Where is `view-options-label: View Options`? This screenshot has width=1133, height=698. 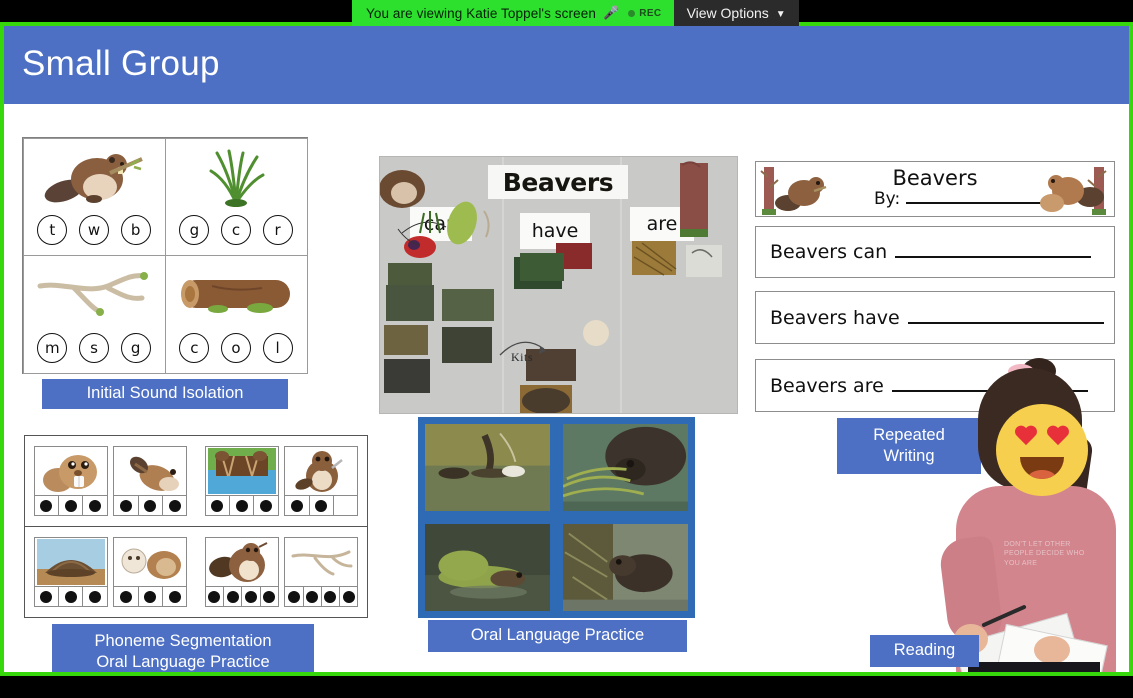 view-options-label: View Options is located at coordinates (727, 13).